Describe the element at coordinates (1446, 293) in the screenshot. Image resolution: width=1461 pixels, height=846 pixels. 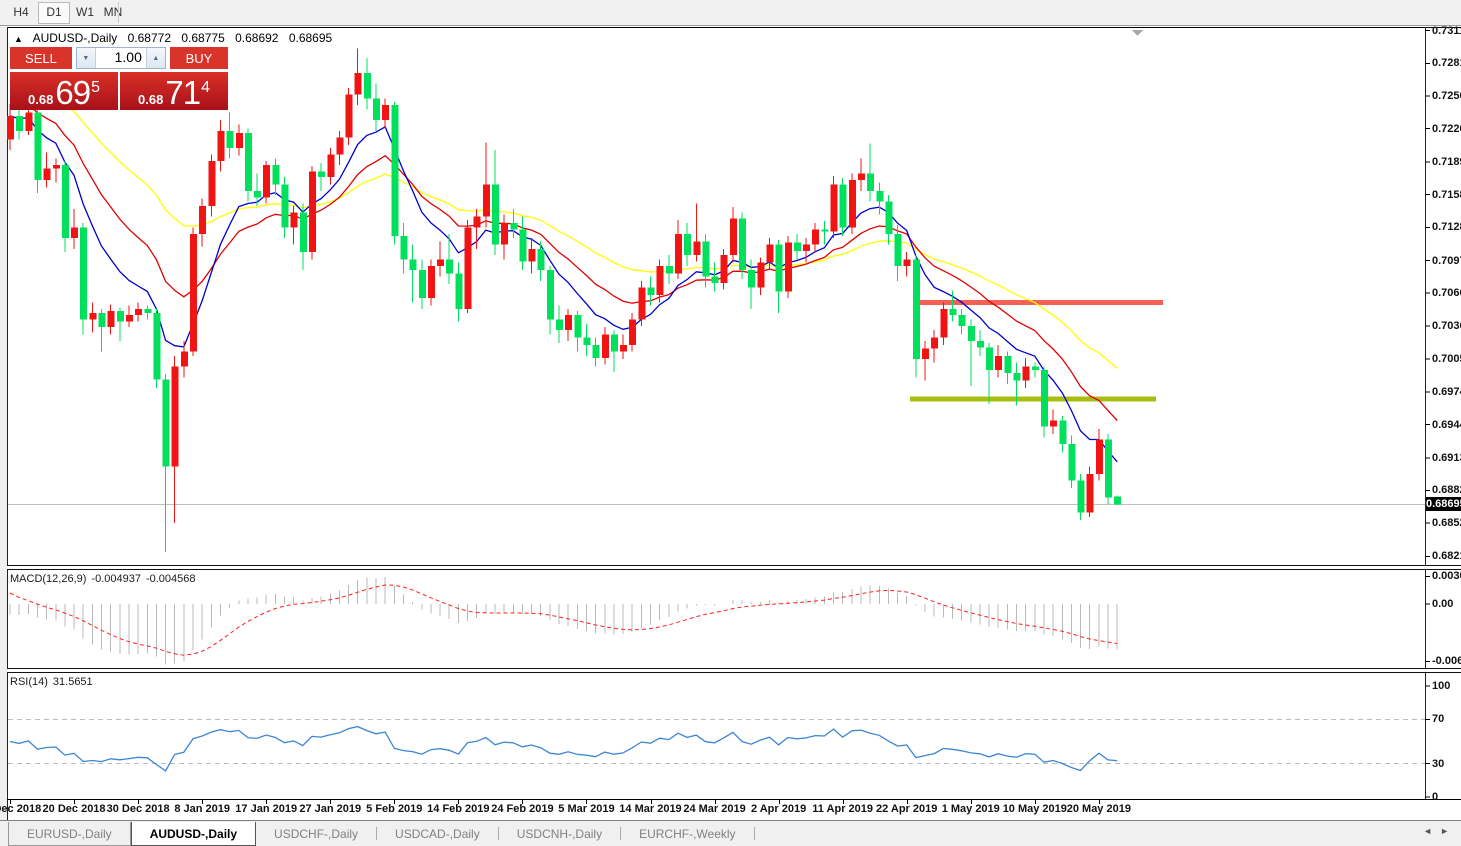
I see `price-axis-label: 0.70665` at that location.